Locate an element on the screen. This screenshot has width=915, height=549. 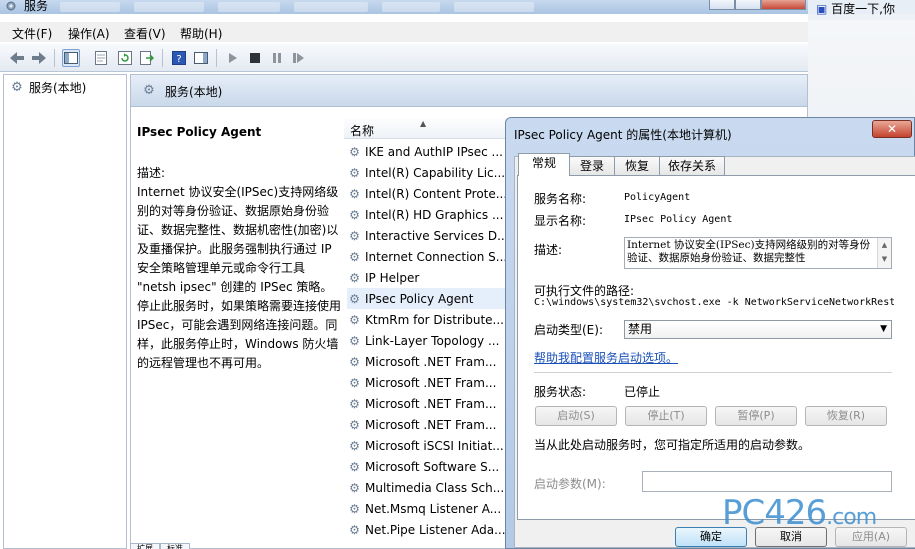
startup-type-label: 启动类型(E): is located at coordinates (568, 330).